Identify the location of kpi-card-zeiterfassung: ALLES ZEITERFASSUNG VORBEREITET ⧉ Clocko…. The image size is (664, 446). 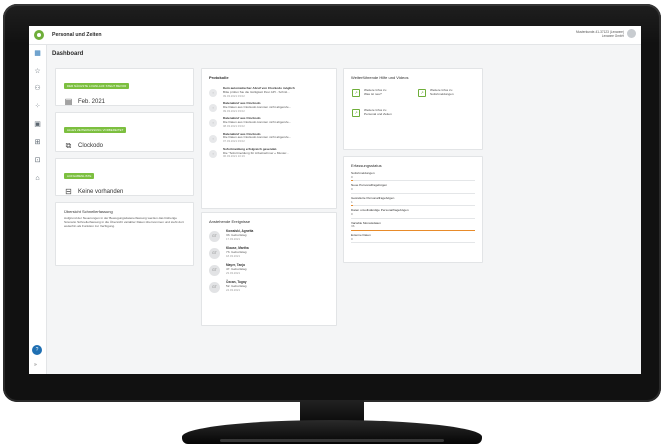
(124, 132).